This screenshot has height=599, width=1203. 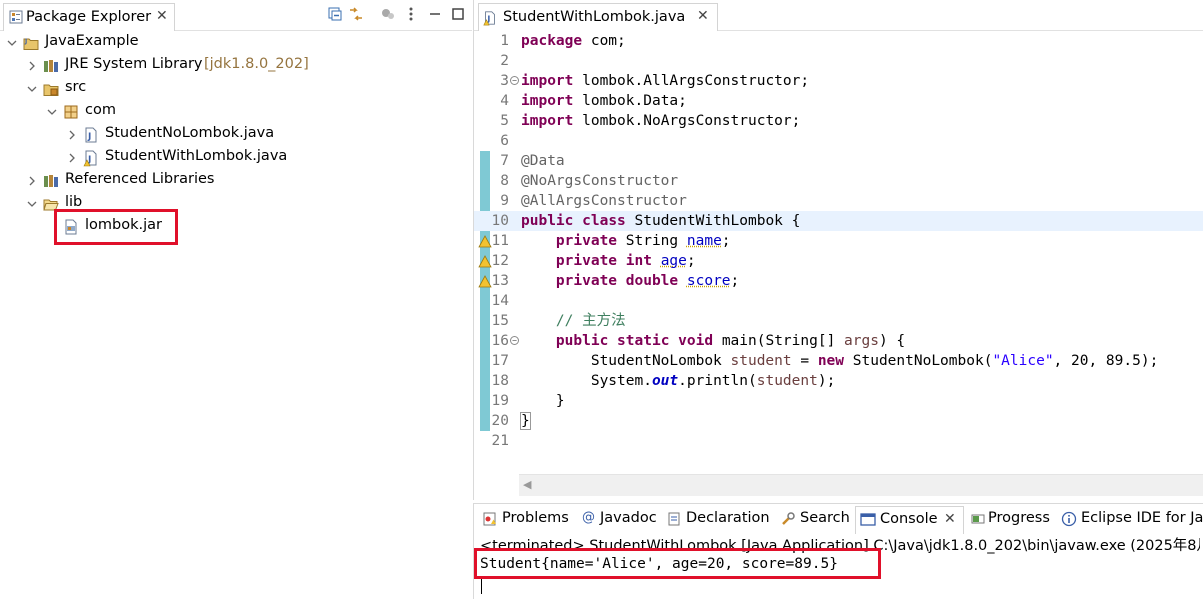 I want to click on source-folder-icon, so click(x=51, y=90).